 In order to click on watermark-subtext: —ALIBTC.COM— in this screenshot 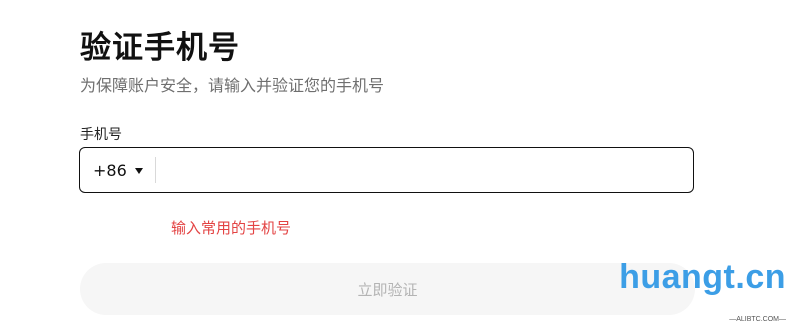, I will do `click(757, 319)`.